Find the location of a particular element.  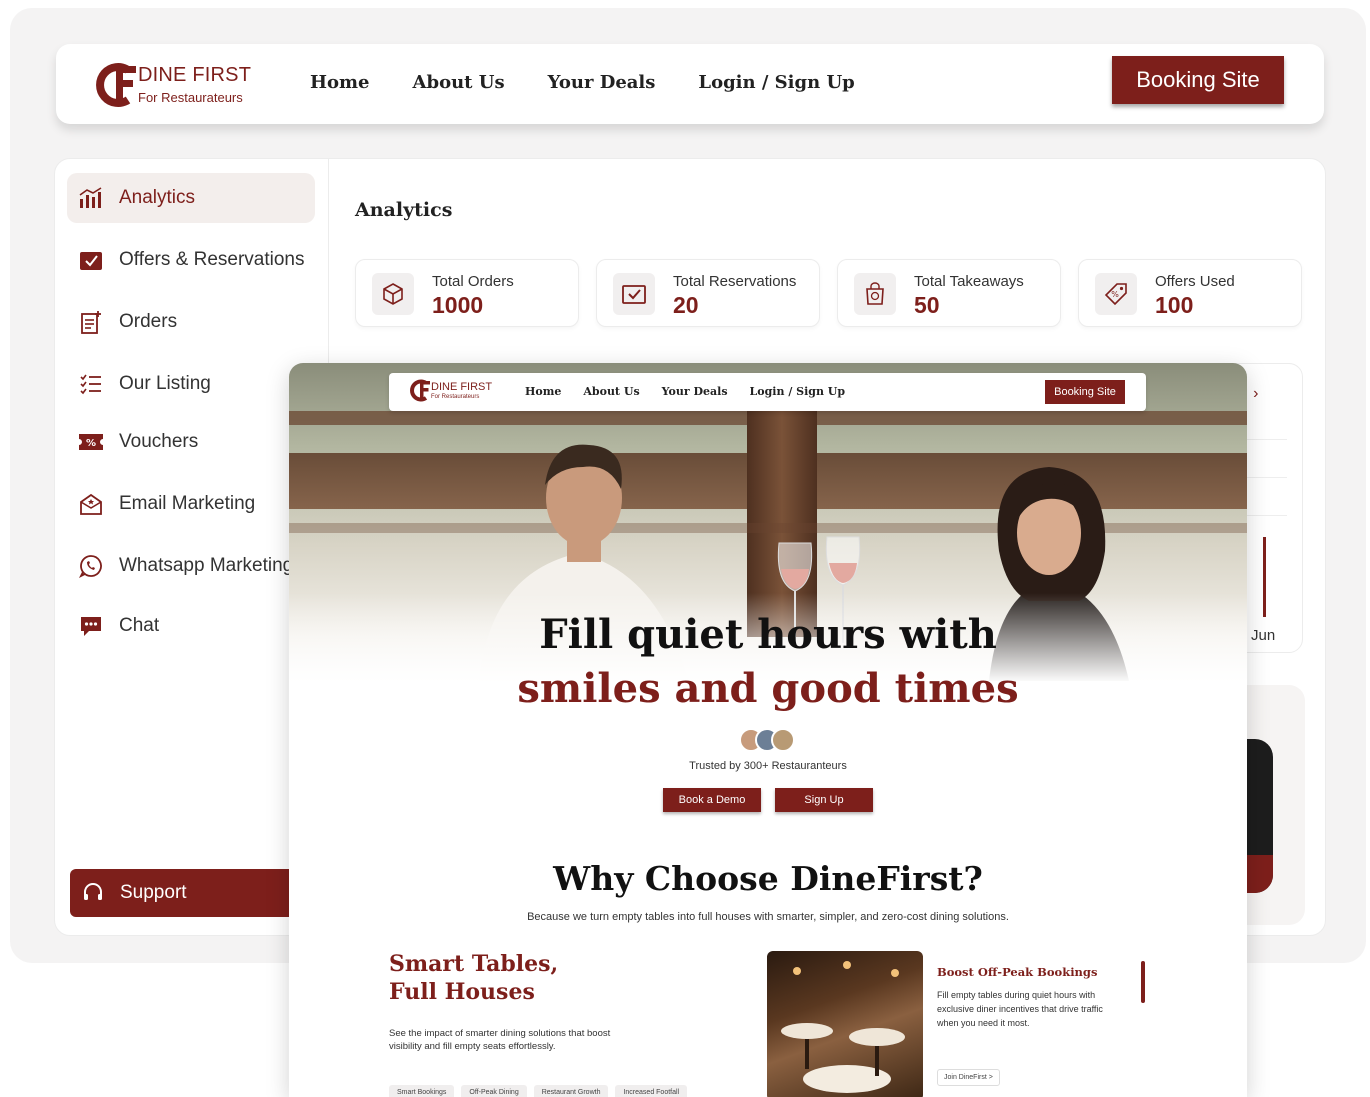

sidebar-item-email-marketing: Email Marketing is located at coordinates (191, 504).